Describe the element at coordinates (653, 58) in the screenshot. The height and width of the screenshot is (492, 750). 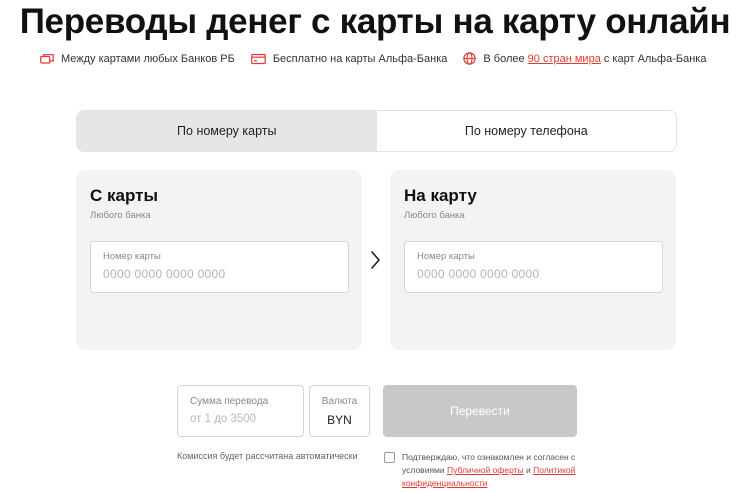
I see `feature-countries-post: с карт Альфа-Банка` at that location.